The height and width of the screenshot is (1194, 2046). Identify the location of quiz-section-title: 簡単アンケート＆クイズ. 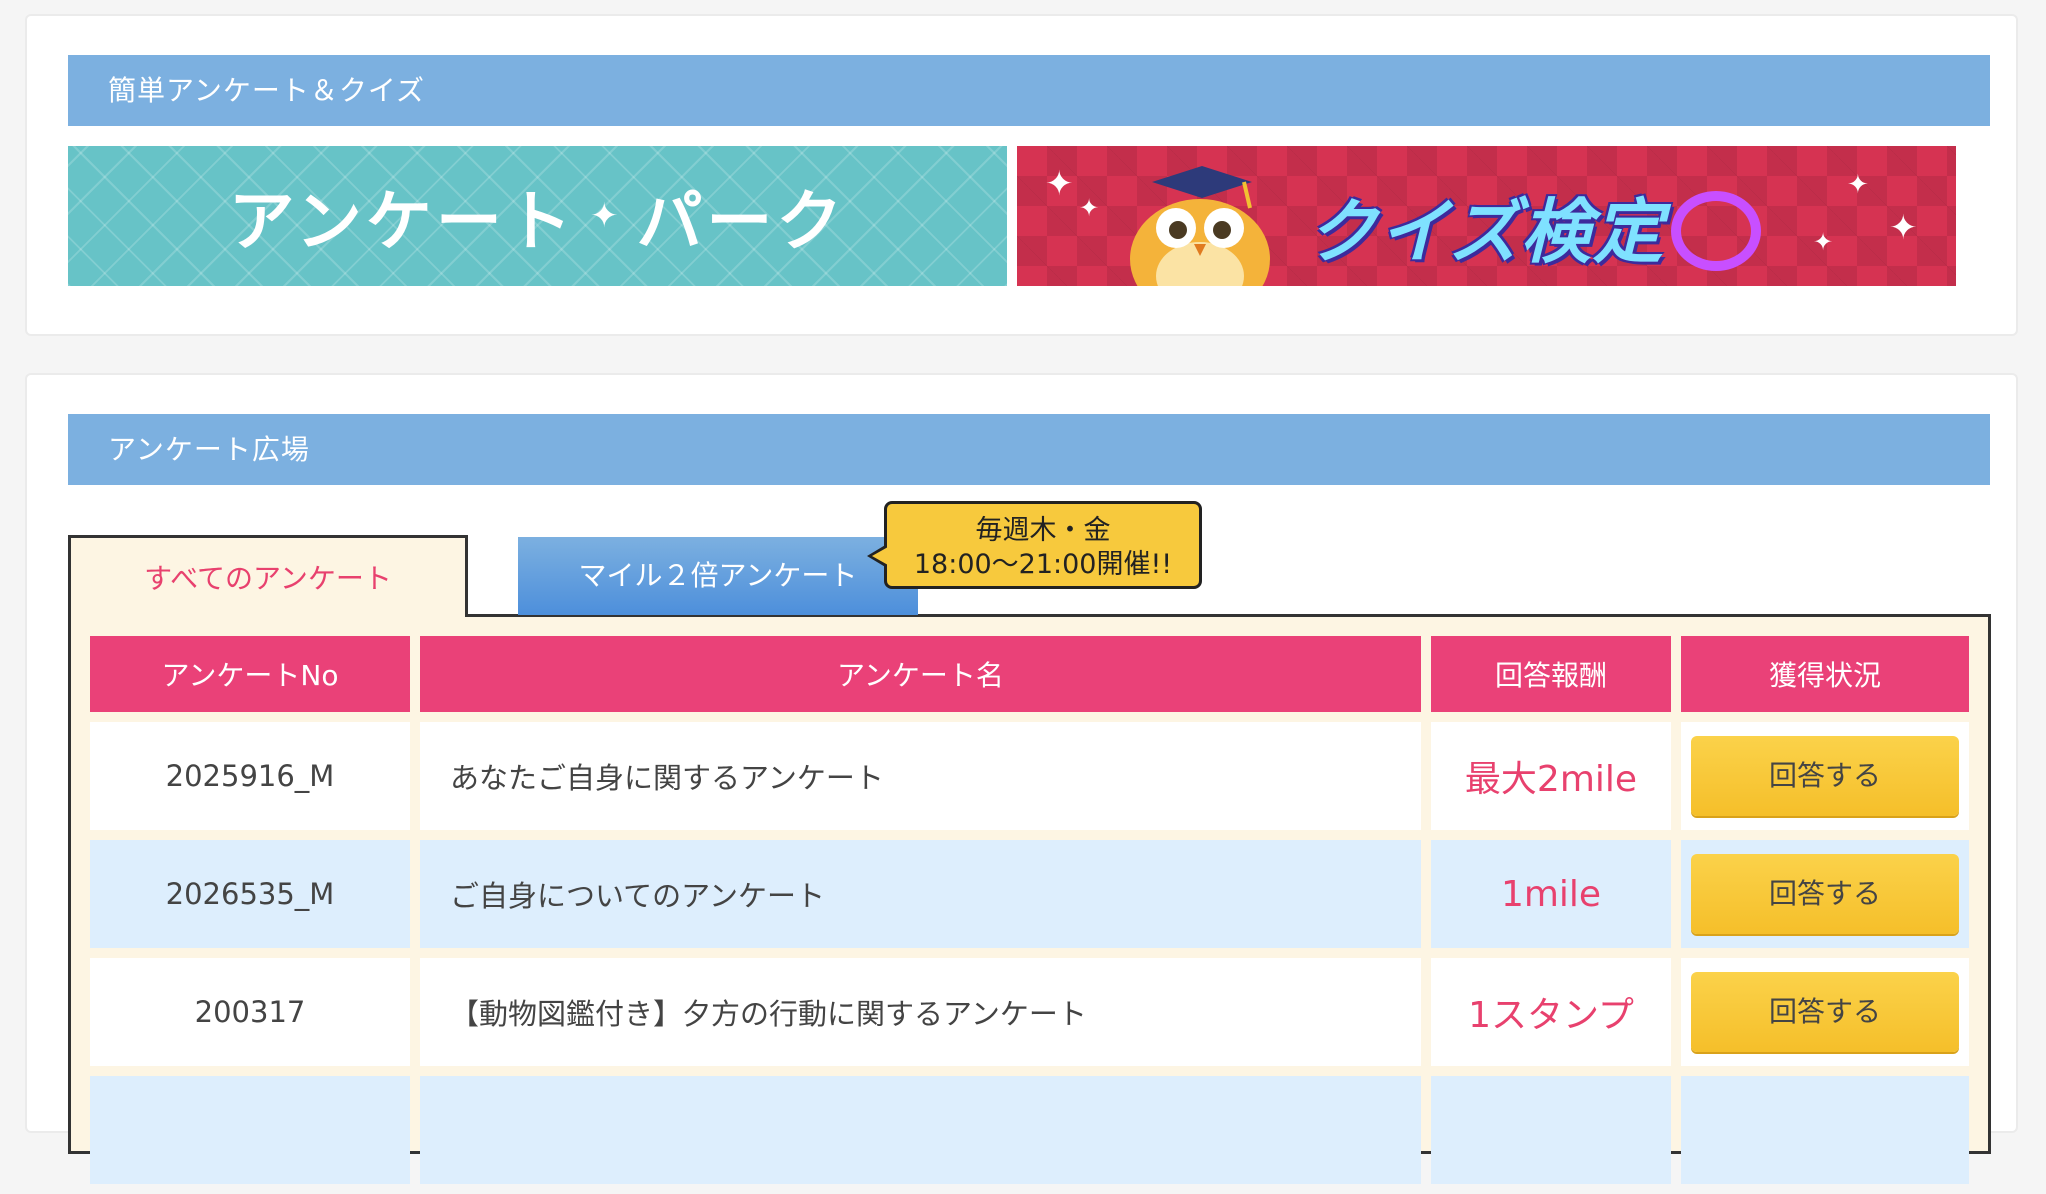
(1029, 90).